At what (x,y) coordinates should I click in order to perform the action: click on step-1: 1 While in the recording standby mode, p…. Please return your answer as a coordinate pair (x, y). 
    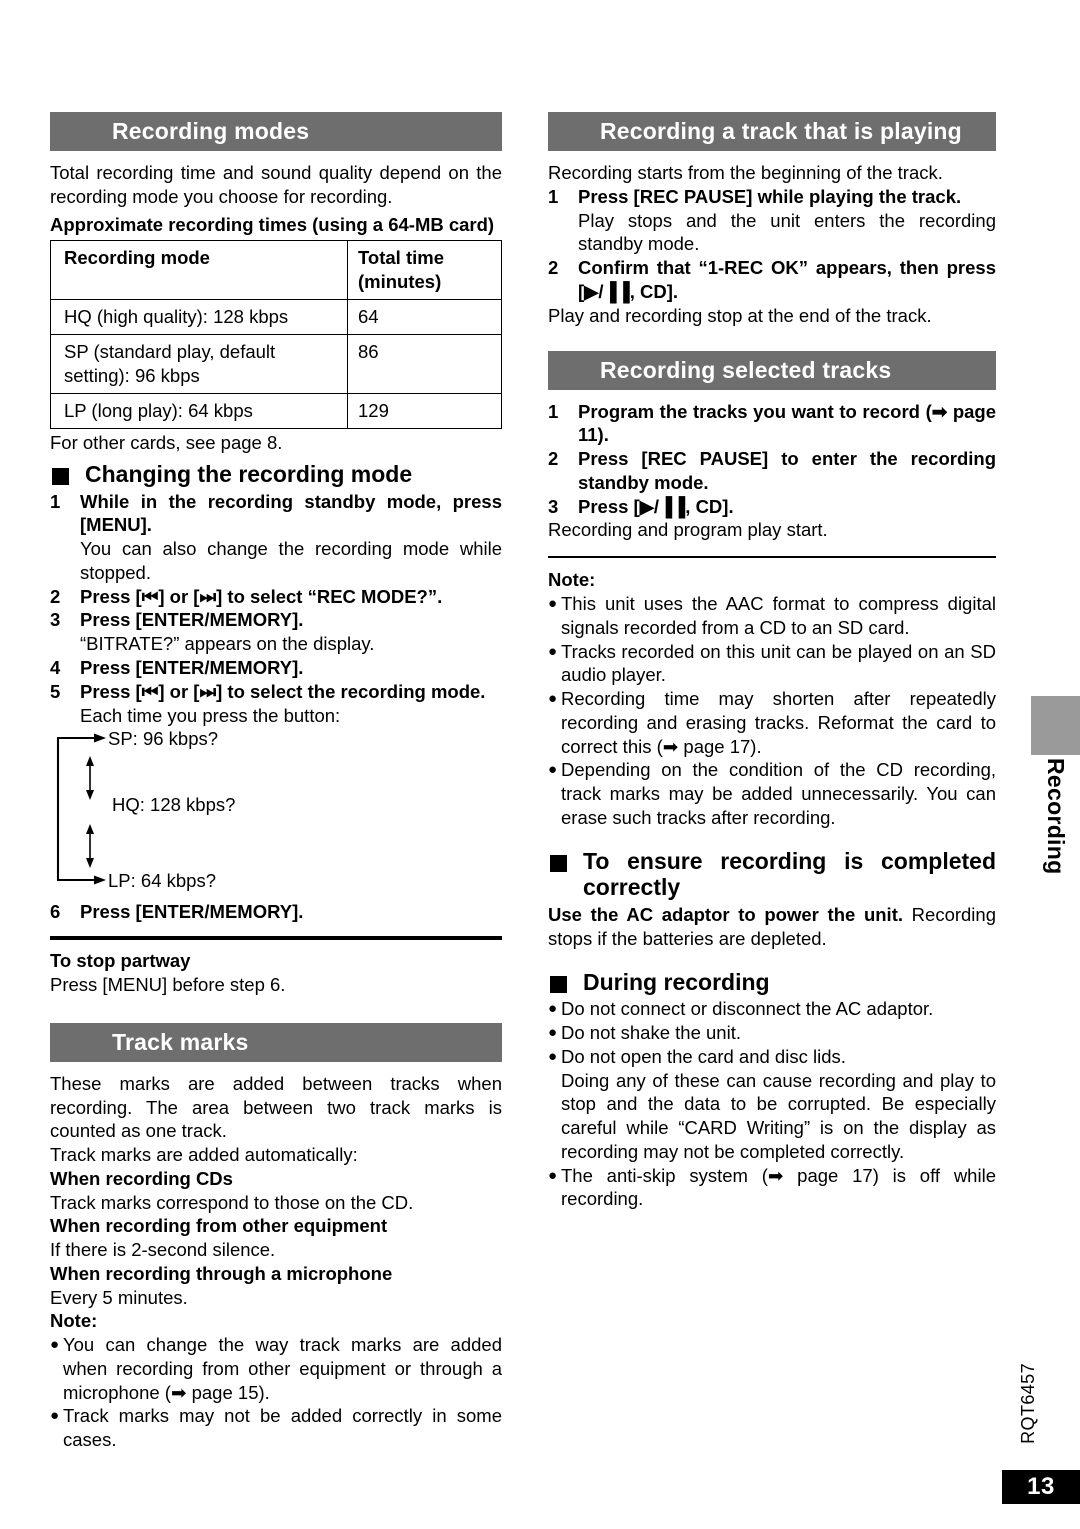
    Looking at the image, I should click on (276, 514).